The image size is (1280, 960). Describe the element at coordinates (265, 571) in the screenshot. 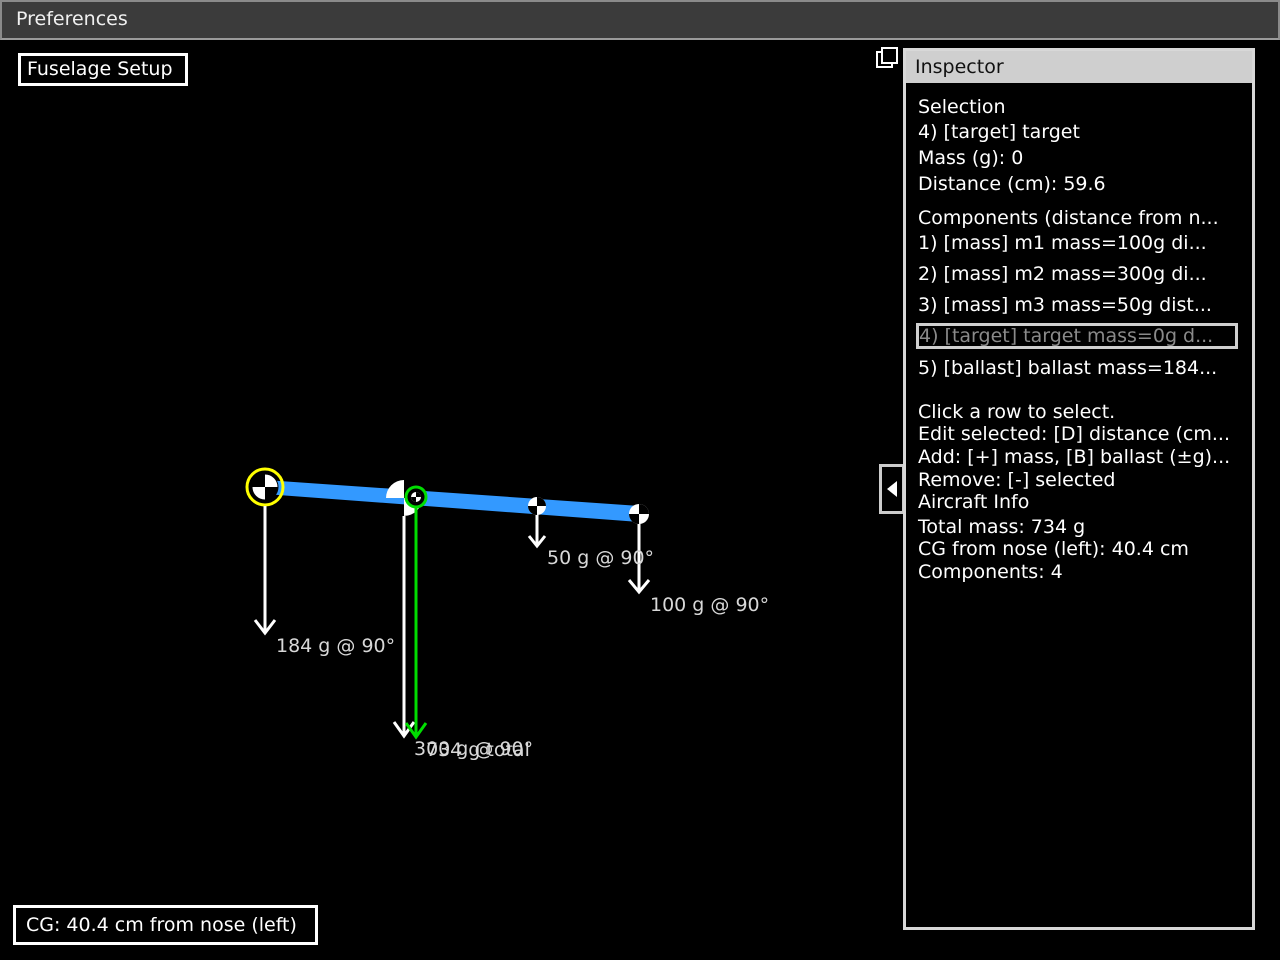

I see `ballast-force-arrow` at that location.